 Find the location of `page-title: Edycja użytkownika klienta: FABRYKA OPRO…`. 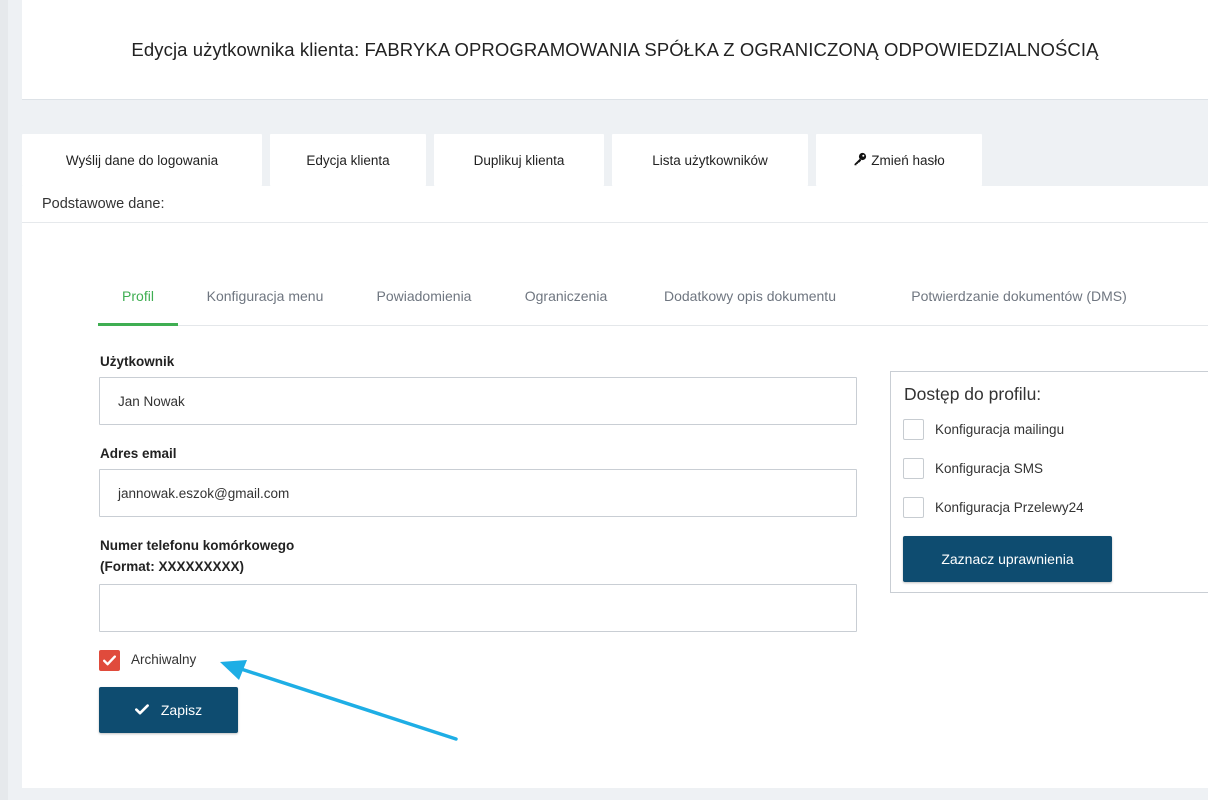

page-title: Edycja użytkownika klienta: FABRYKA OPRO… is located at coordinates (615, 49).